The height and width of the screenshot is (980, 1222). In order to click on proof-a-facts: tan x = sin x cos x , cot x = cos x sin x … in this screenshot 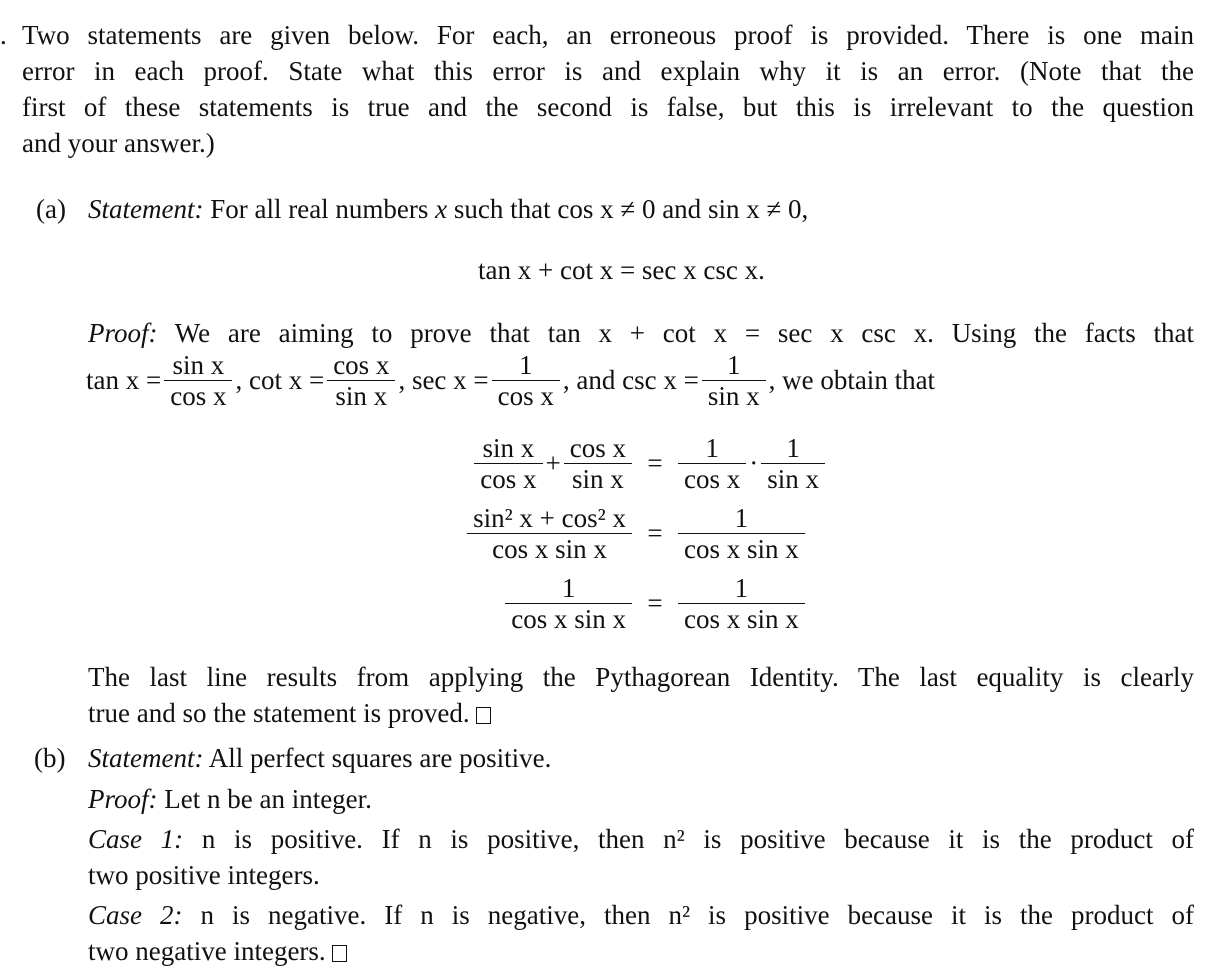, I will do `click(510, 380)`.